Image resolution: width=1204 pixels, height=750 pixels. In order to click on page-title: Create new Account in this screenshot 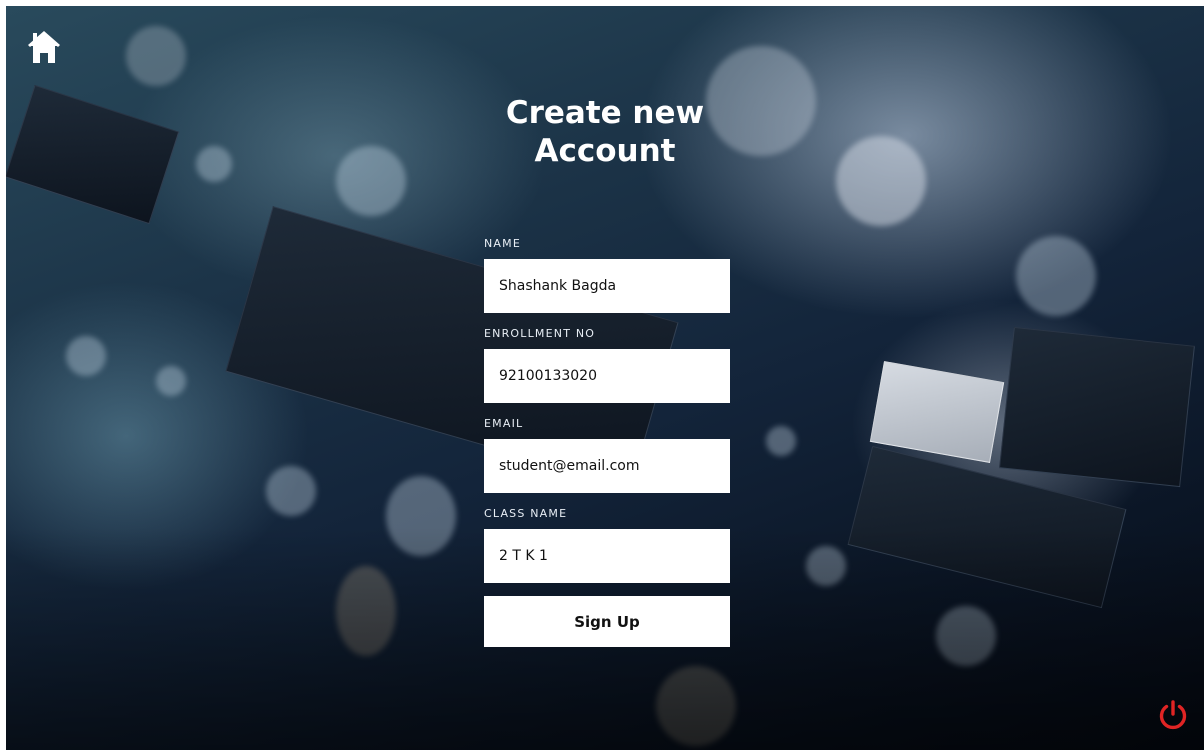, I will do `click(605, 132)`.